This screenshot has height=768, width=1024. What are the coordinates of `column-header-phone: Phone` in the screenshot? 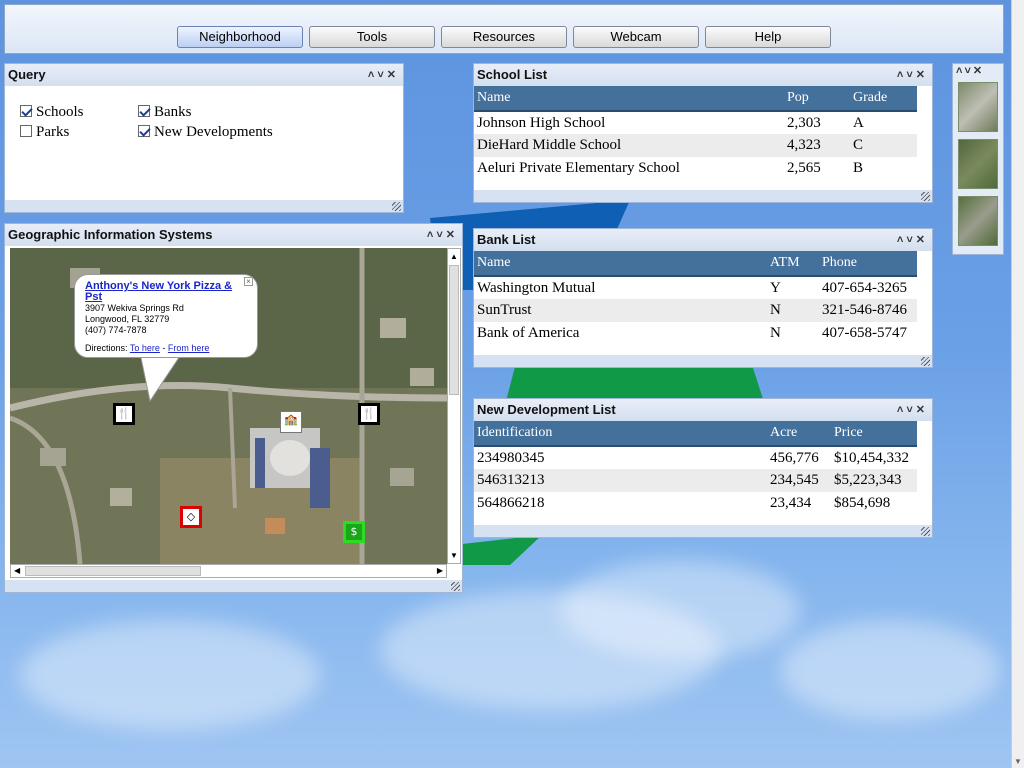 It's located at (868, 264).